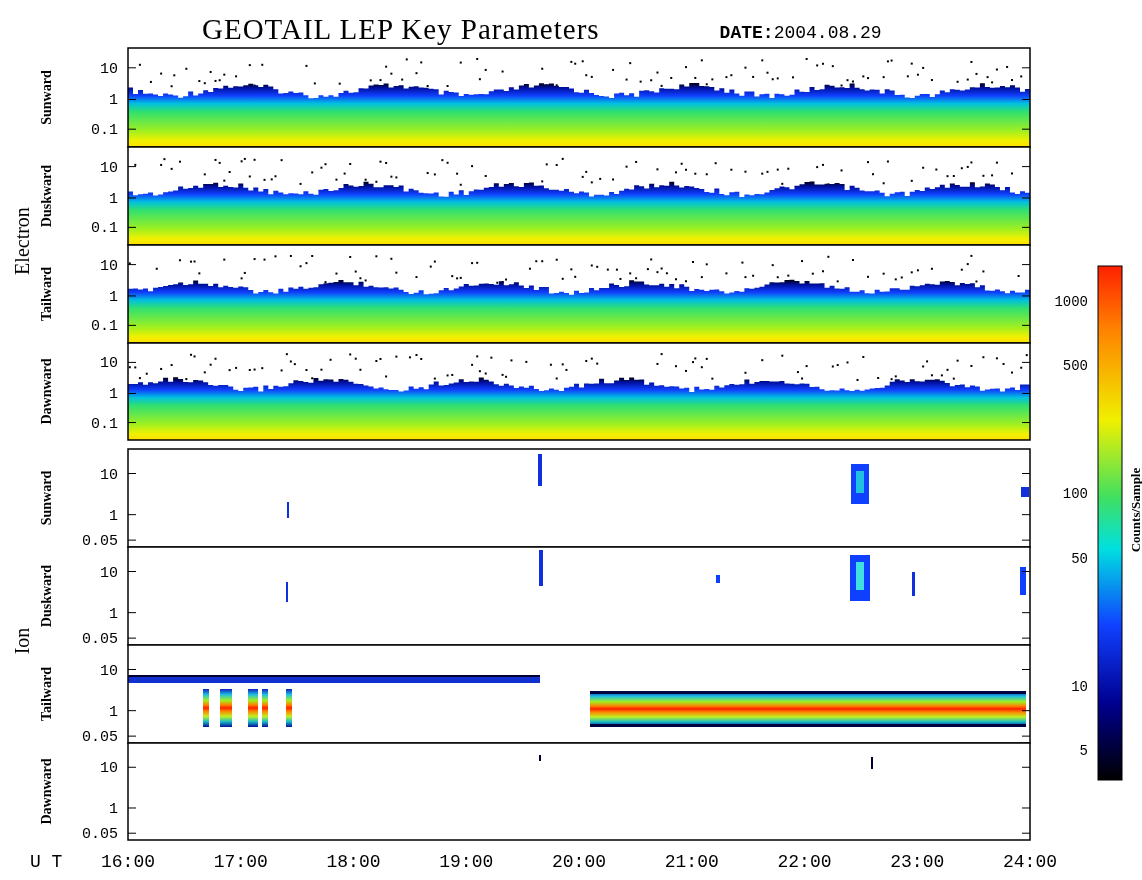 This screenshot has width=1142, height=880. I want to click on axis-tick-label: 18:00, so click(353, 862).